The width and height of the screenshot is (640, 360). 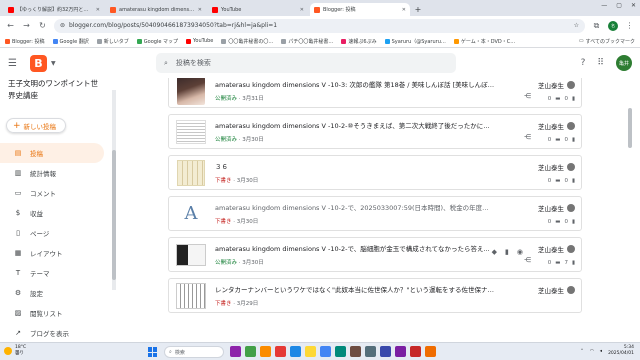 I want to click on sidebar-item-settings: ⚙ 設定, so click(x=56, y=293).